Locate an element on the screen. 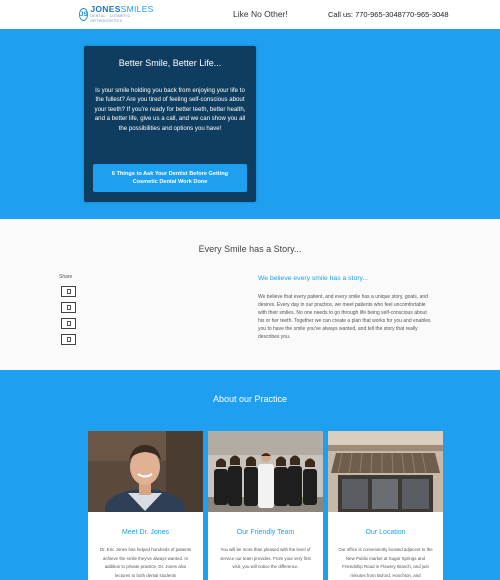 The height and width of the screenshot is (580, 500). twitter-icon is located at coordinates (68, 307).